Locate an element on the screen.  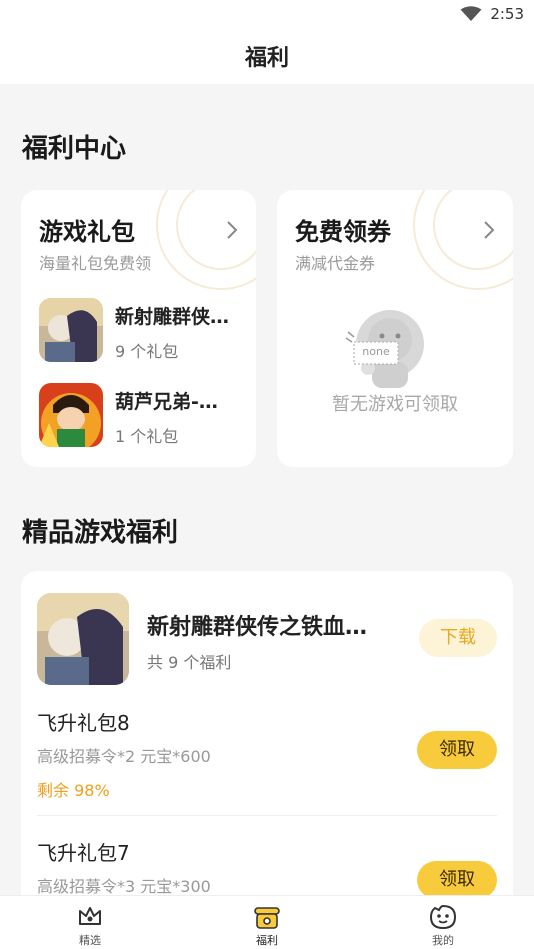
page-title: 福利 is located at coordinates (266, 58).